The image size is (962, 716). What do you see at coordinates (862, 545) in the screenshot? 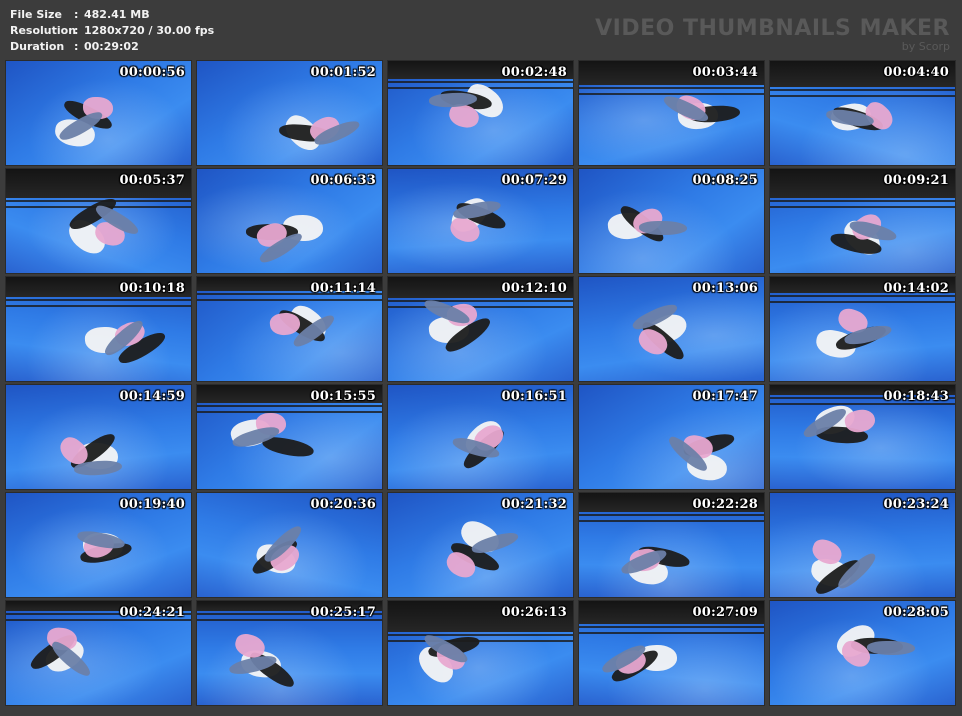
I see `thumbnail-frame: 00:23:24` at bounding box center [862, 545].